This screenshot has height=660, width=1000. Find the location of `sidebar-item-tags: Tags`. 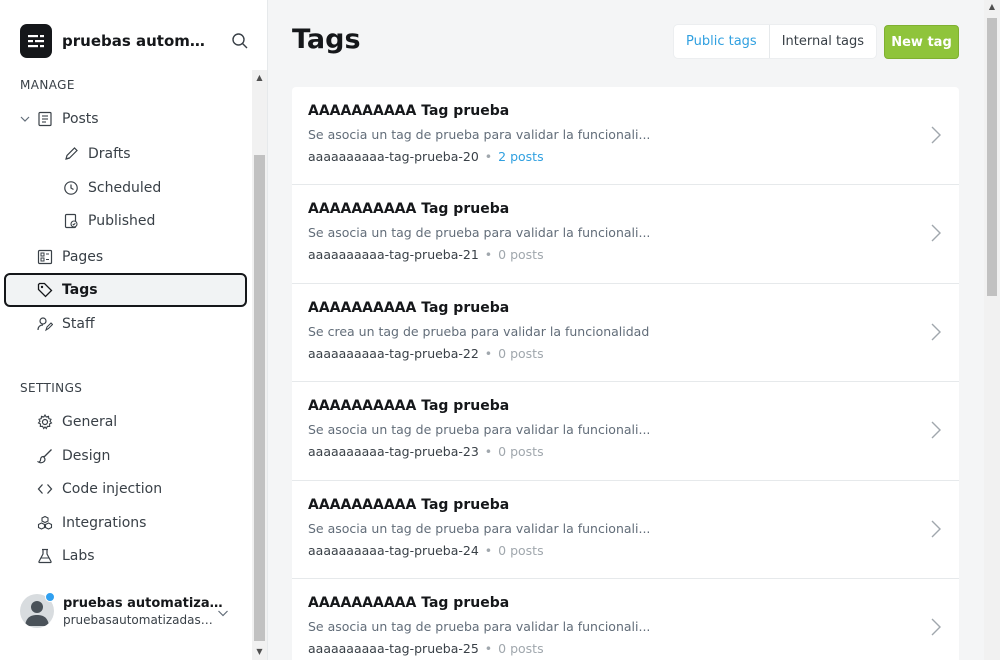

sidebar-item-tags: Tags is located at coordinates (125, 290).